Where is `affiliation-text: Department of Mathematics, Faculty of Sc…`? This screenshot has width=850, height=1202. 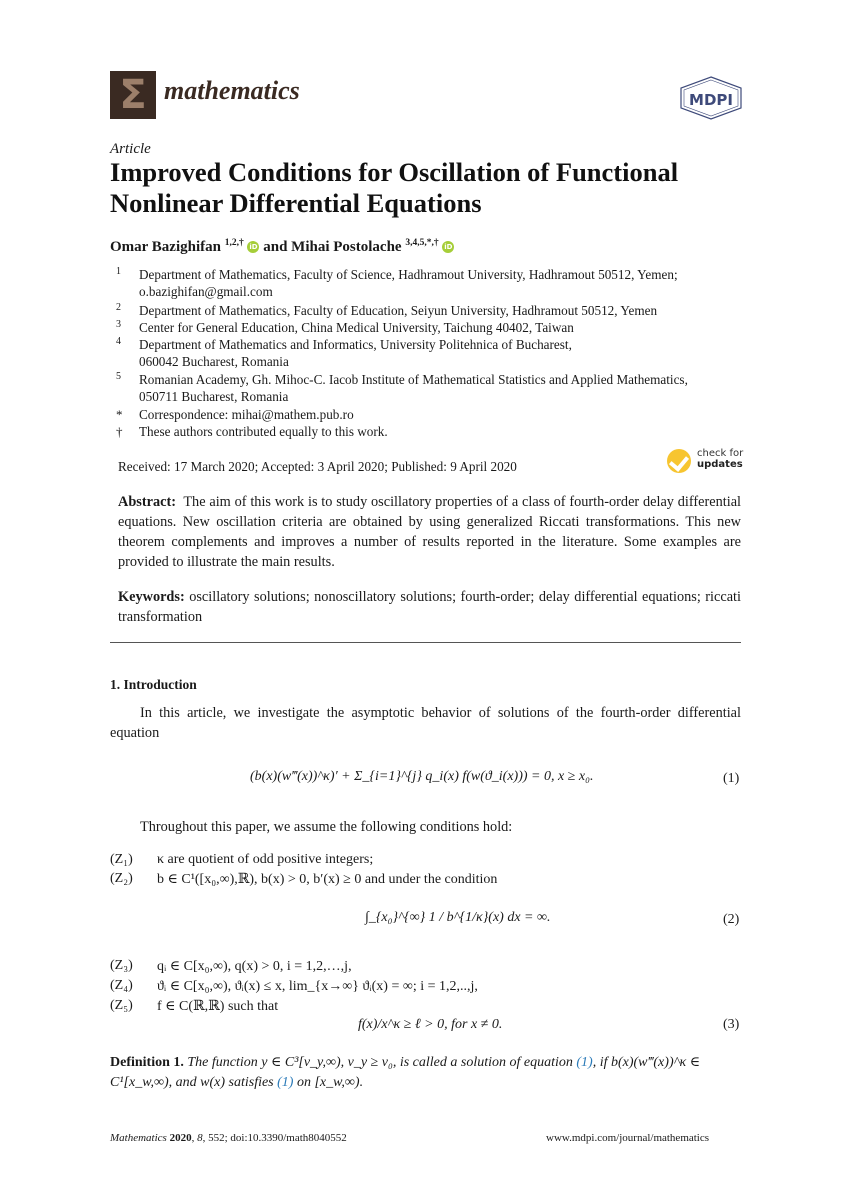
affiliation-text: Department of Mathematics, Faculty of Sc… is located at coordinates (408, 274).